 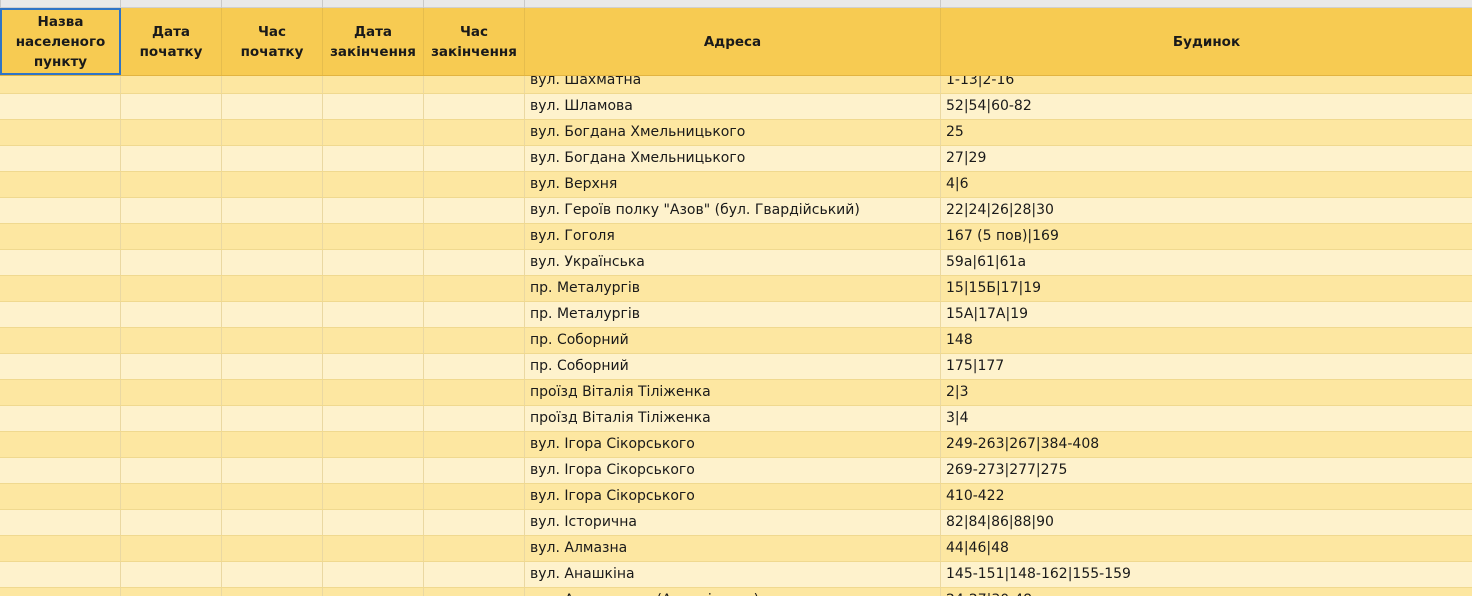 What do you see at coordinates (733, 548) in the screenshot?
I see `cell-address: вул. Алмазна` at bounding box center [733, 548].